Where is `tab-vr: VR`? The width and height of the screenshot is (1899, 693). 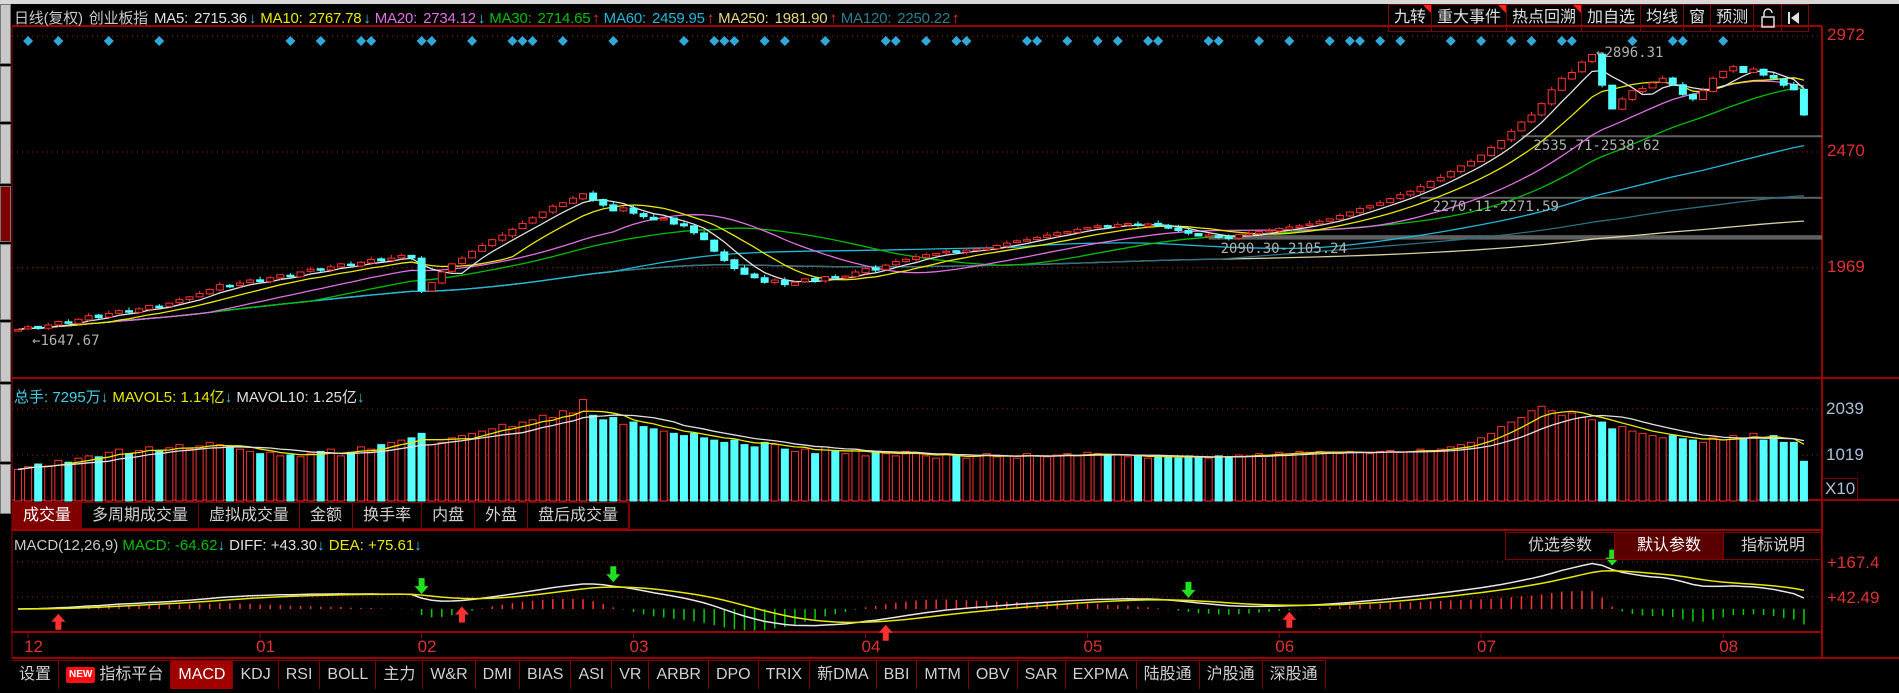
tab-vr: VR is located at coordinates (631, 675).